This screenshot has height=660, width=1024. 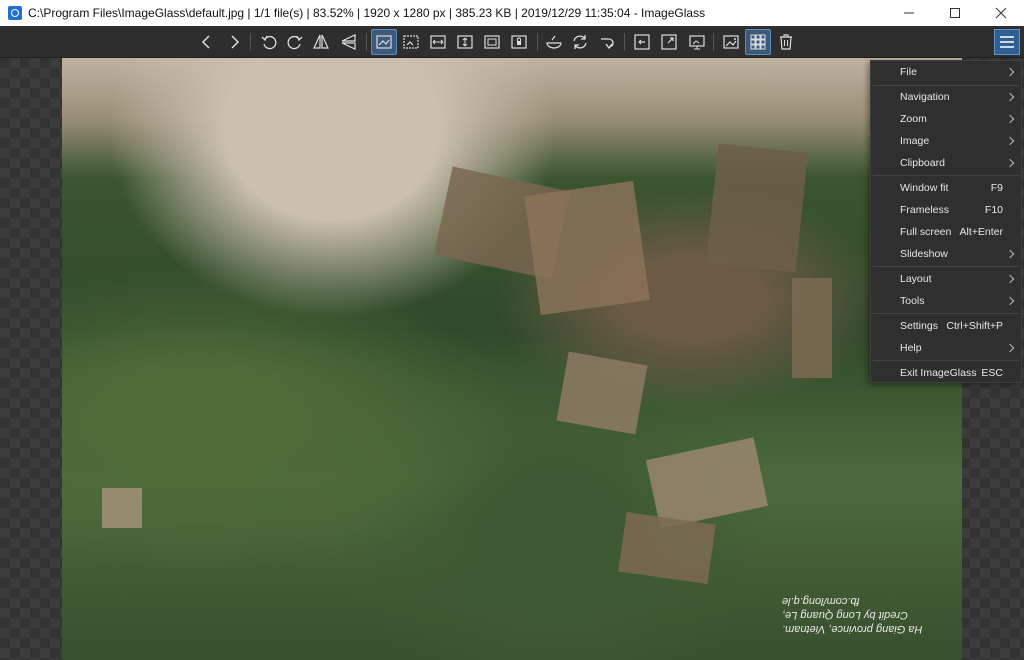 I want to click on scale-width-button, so click(x=438, y=42).